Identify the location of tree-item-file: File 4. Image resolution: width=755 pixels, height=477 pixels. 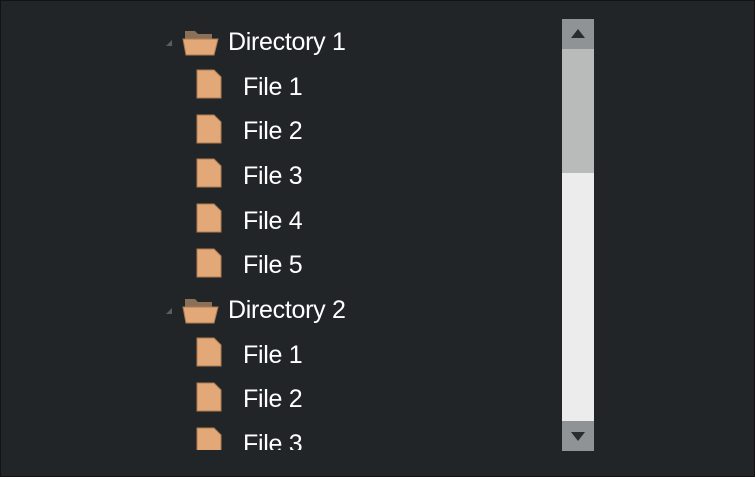
(350, 221).